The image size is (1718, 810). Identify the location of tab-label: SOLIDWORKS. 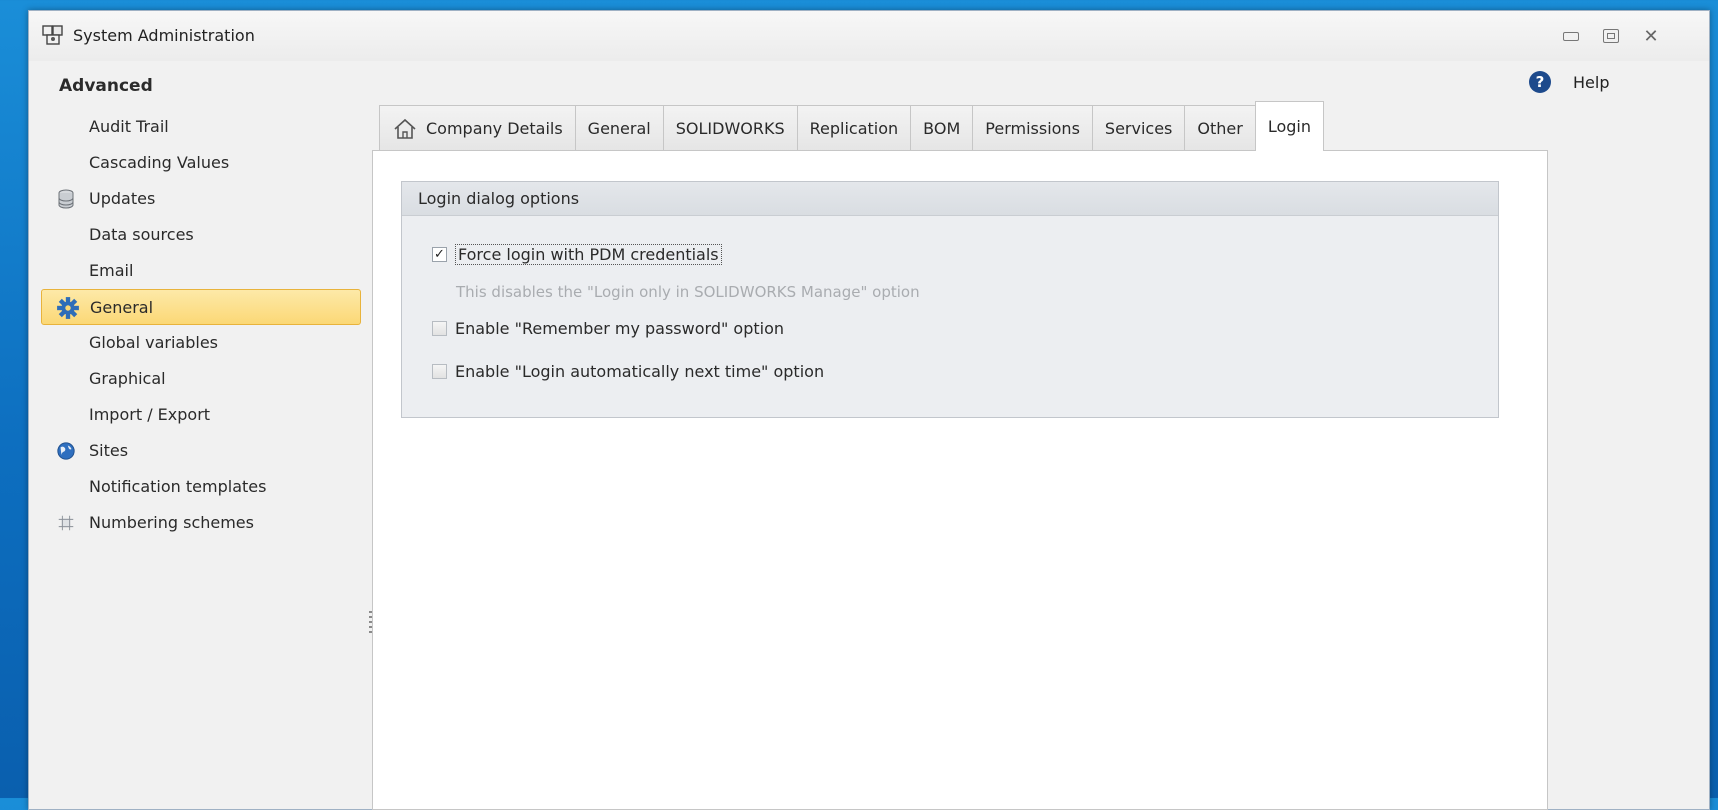
(730, 128).